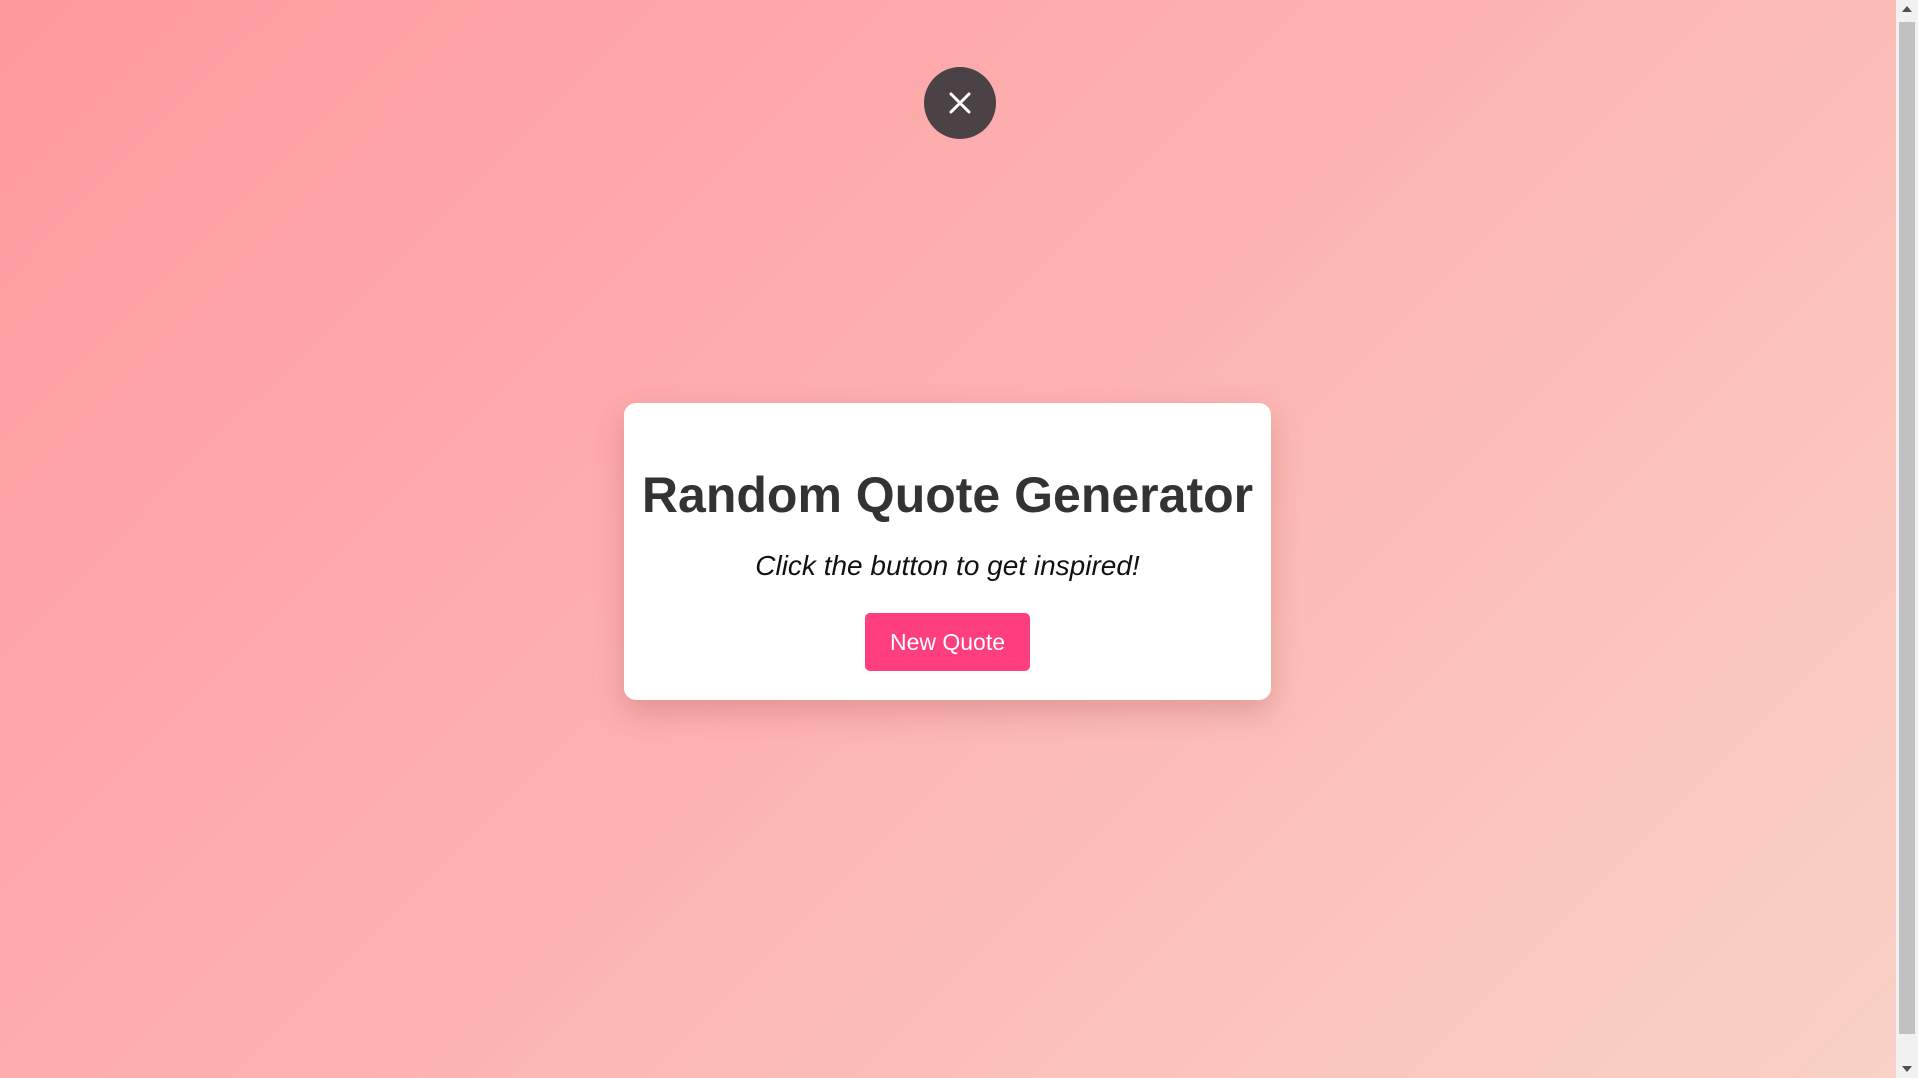 Image resolution: width=1918 pixels, height=1078 pixels. What do you see at coordinates (947, 565) in the screenshot?
I see `quote-text: Click the button to get inspired!` at bounding box center [947, 565].